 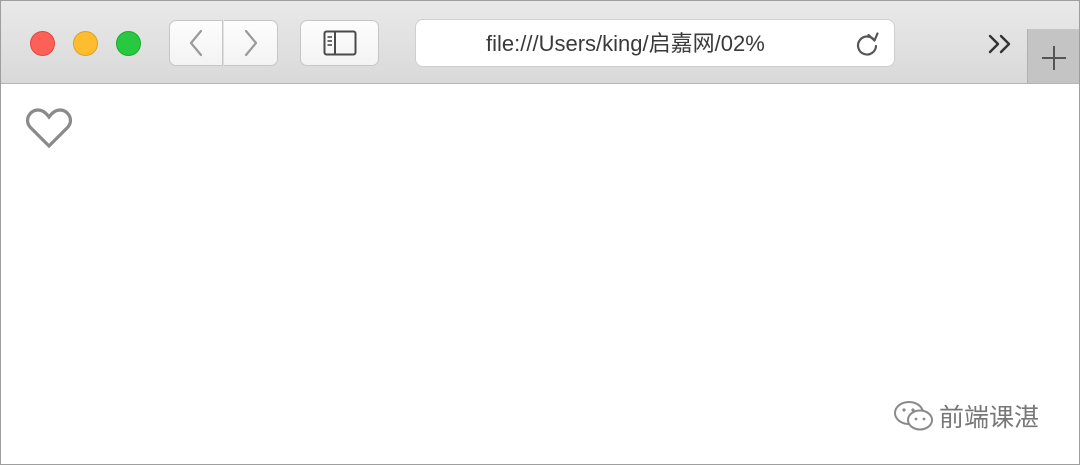 What do you see at coordinates (913, 416) in the screenshot?
I see `wechat-icon` at bounding box center [913, 416].